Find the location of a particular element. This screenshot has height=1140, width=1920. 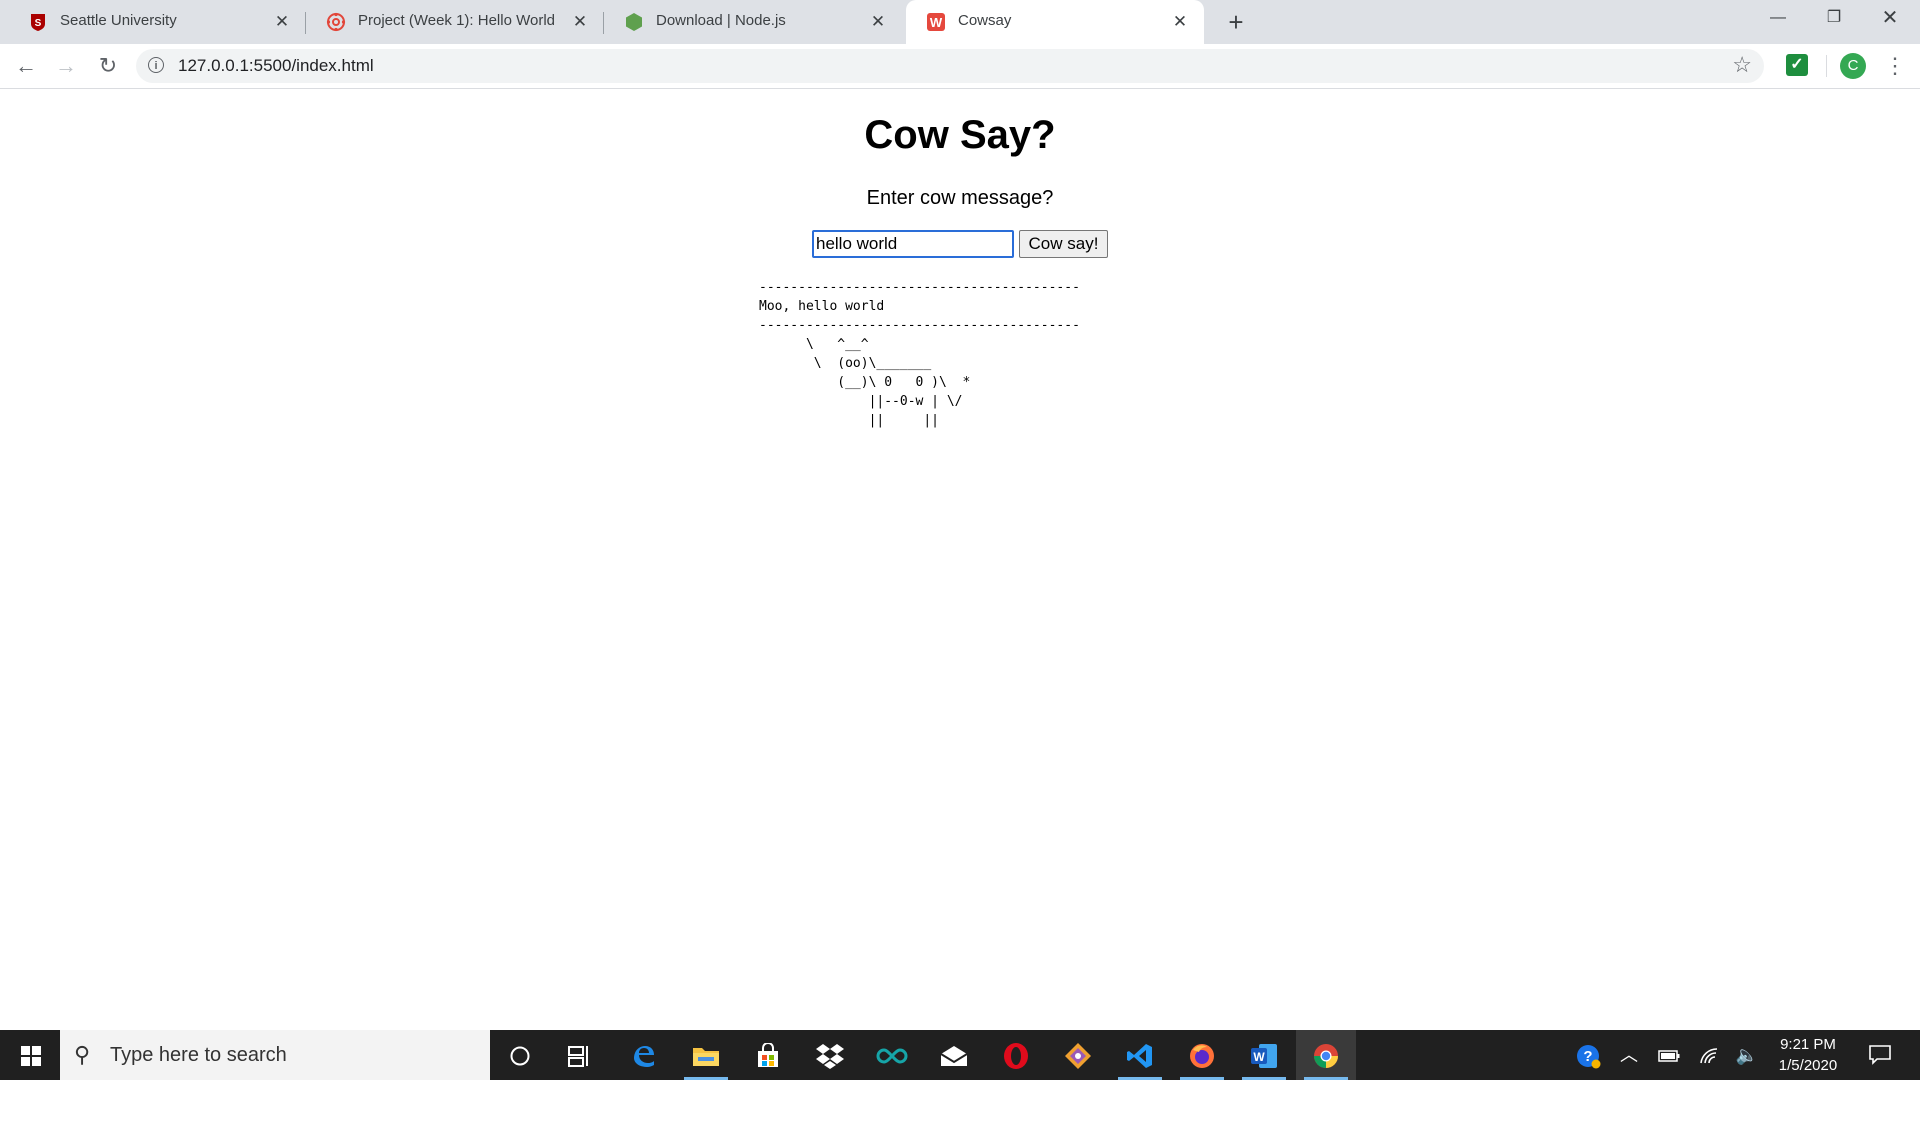

action-center-icon is located at coordinates (1880, 1054).